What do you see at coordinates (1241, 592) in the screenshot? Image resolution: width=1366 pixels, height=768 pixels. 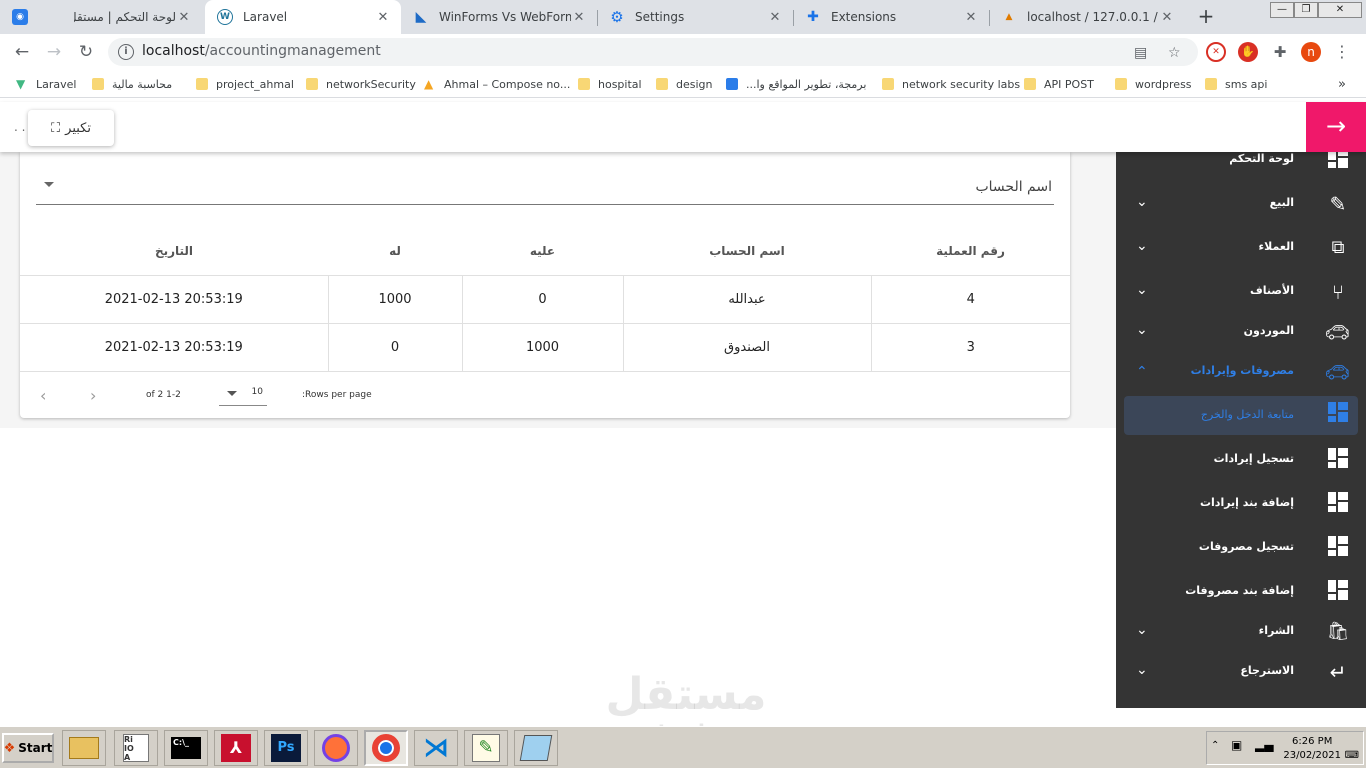 I see `sidebar-item-add-expense-item: إضافة بند مصروفات` at bounding box center [1241, 592].